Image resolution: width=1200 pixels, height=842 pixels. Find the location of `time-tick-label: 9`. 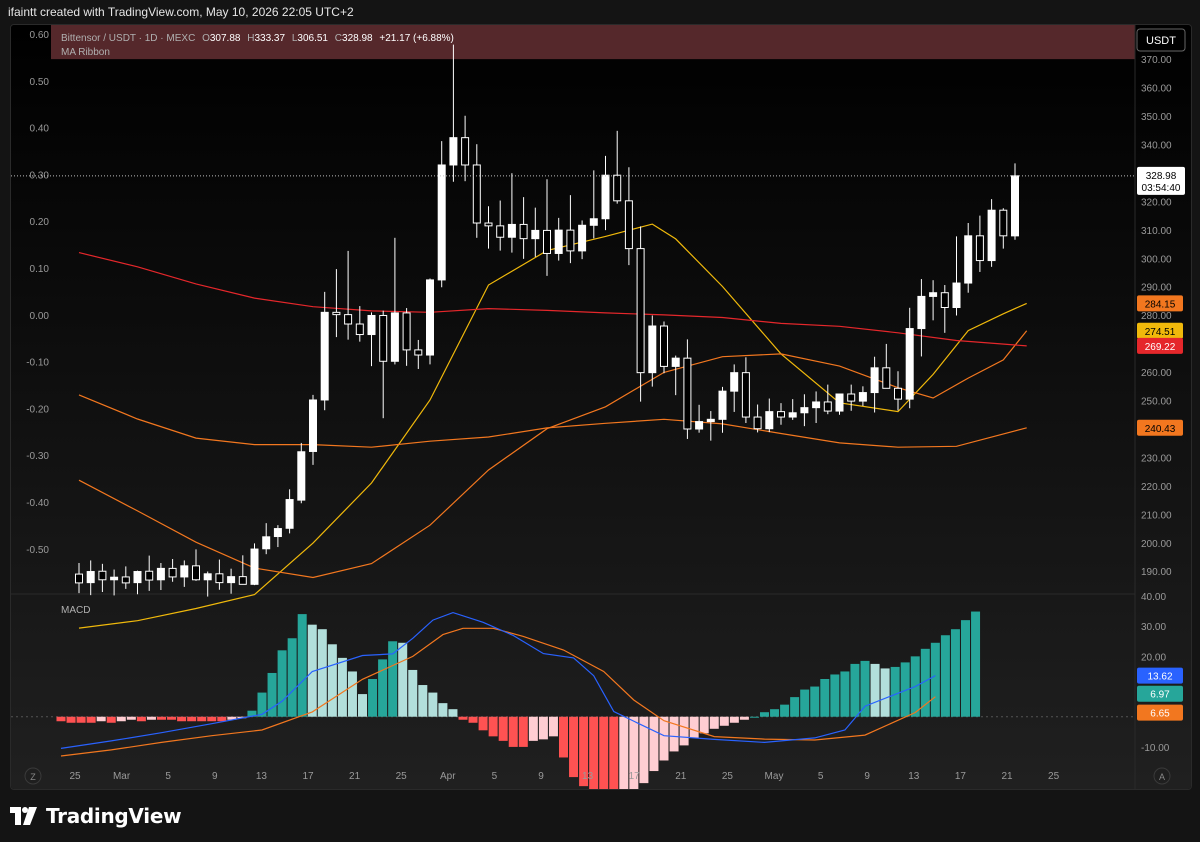

time-tick-label: 9 is located at coordinates (541, 776).